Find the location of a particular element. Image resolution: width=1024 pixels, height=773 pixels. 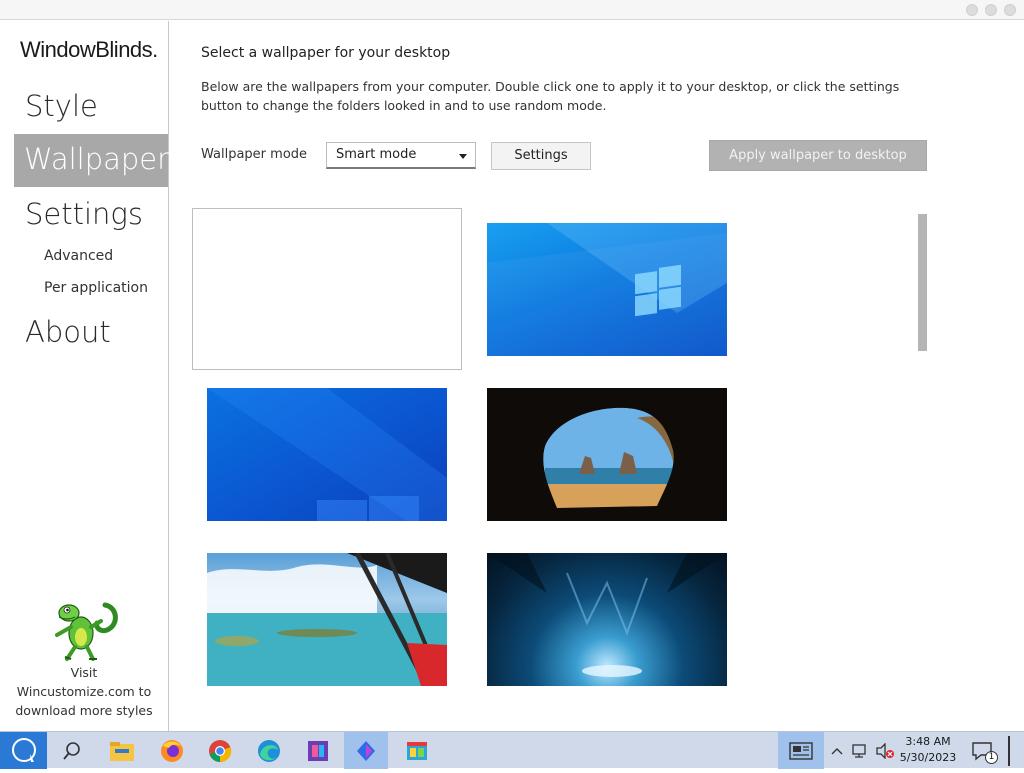

promo-line-styles: download more styles is located at coordinates (84, 710).